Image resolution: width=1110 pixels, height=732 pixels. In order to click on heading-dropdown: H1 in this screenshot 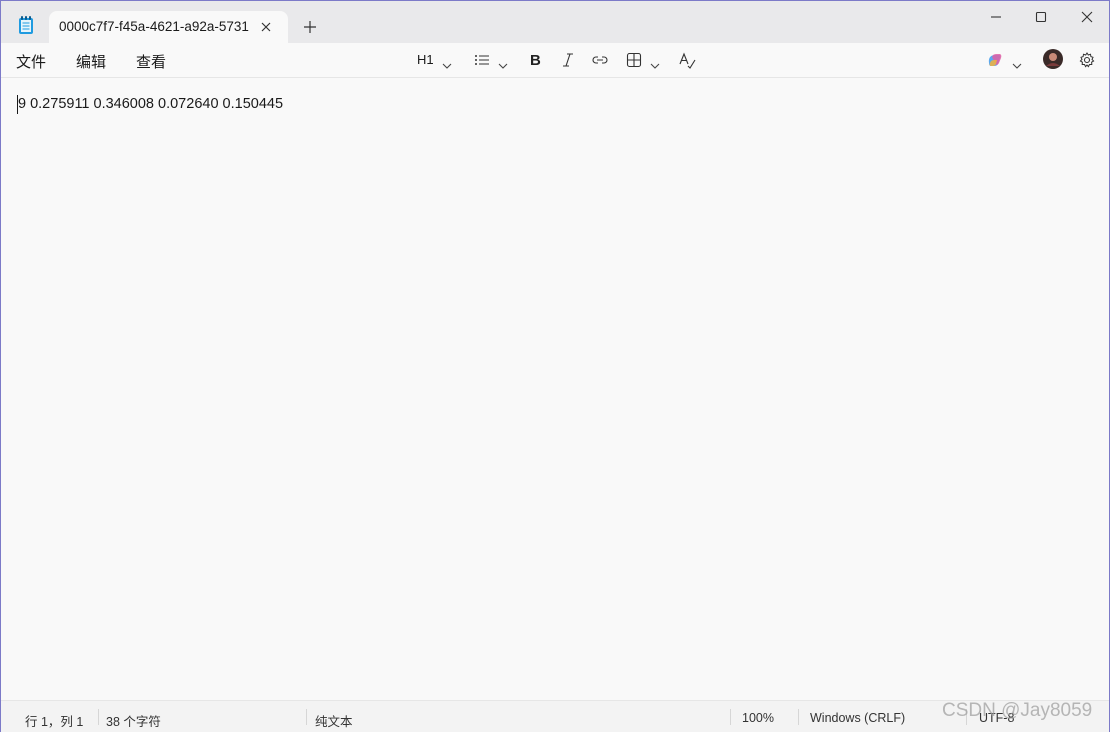, I will do `click(425, 59)`.